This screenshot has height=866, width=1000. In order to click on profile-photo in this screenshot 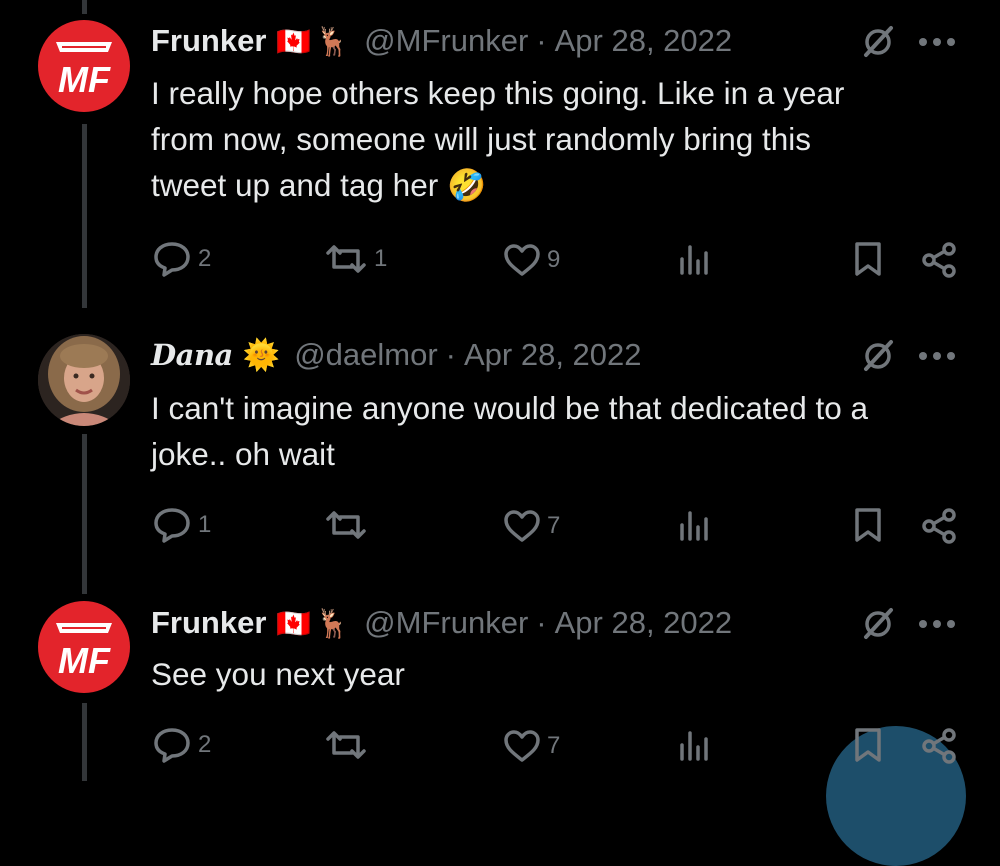, I will do `click(84, 380)`.